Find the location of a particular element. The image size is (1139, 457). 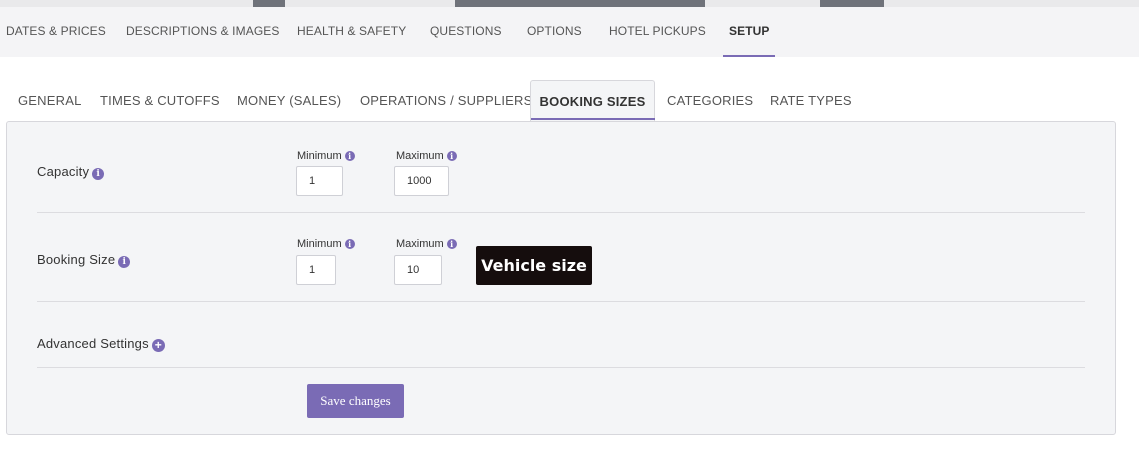

plus-circle-icon: + is located at coordinates (158, 345).